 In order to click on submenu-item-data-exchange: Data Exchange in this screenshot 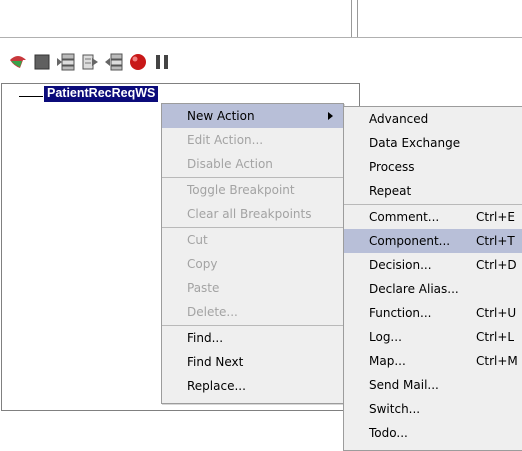, I will do `click(433, 143)`.